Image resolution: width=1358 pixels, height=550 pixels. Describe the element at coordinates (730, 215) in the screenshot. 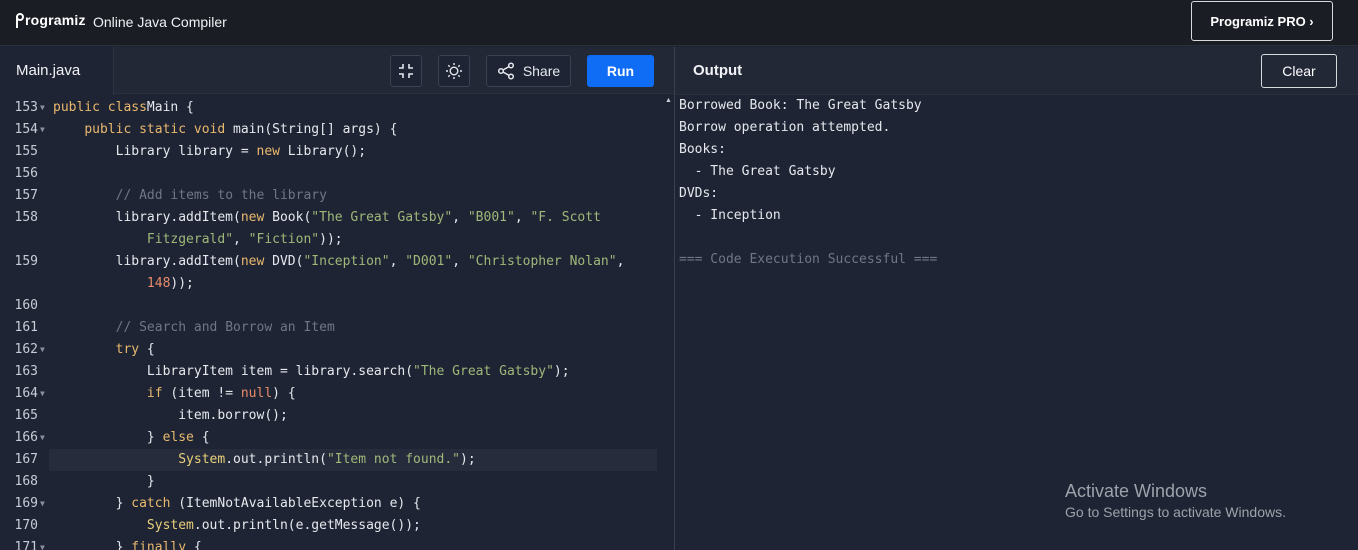

I see `output-line: - Inception` at that location.